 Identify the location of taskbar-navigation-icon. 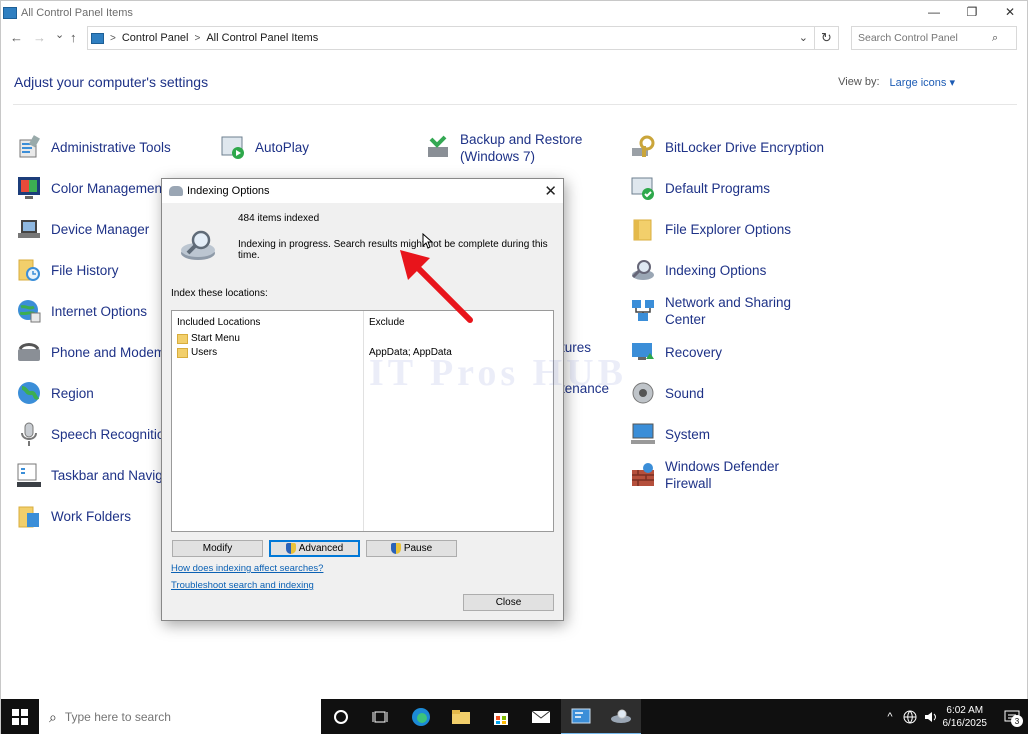
(29, 475).